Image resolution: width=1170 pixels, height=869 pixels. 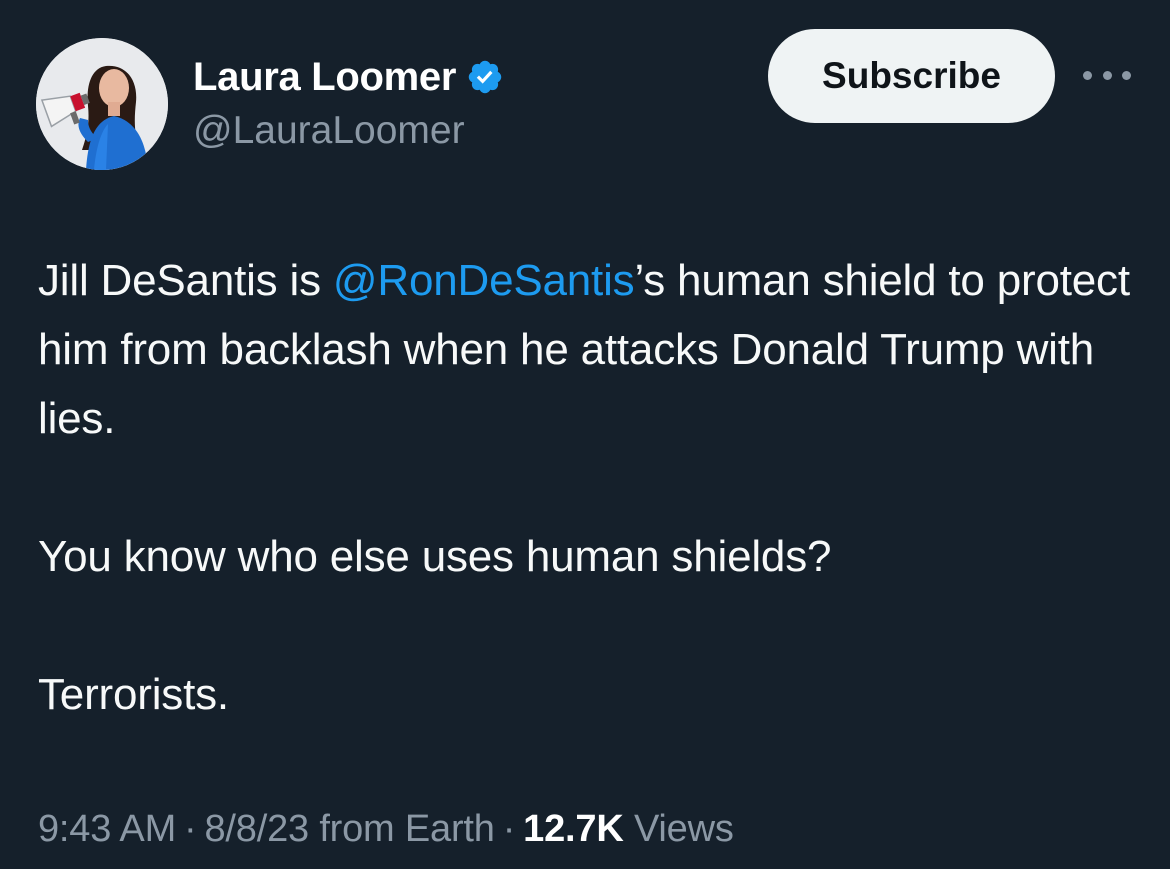 I want to click on tweet-paragraph-3: Terrorists., so click(x=133, y=694).